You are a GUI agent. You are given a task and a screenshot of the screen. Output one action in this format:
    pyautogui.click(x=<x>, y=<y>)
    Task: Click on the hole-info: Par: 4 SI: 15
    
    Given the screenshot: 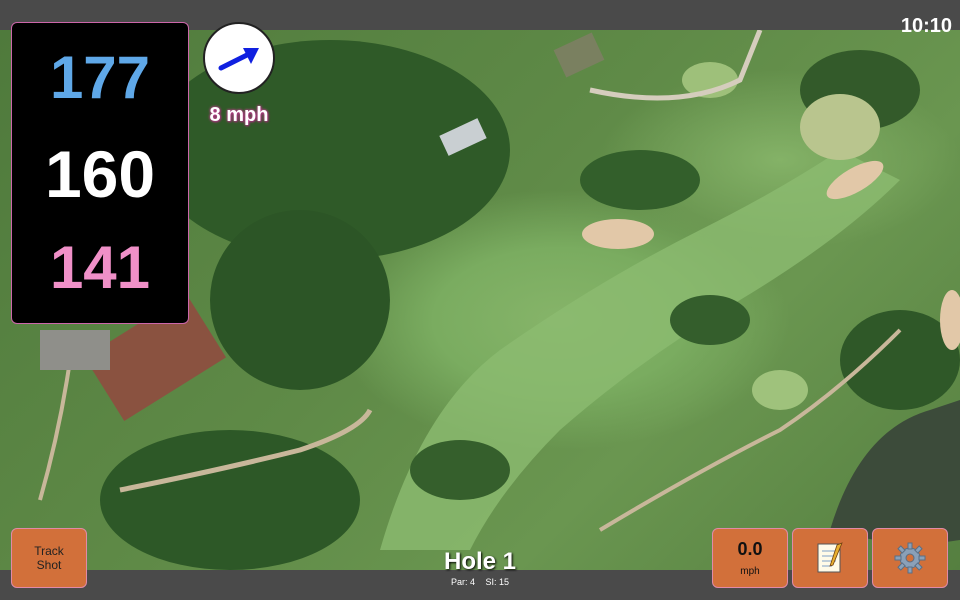 What is the action you would take?
    pyautogui.click(x=480, y=582)
    